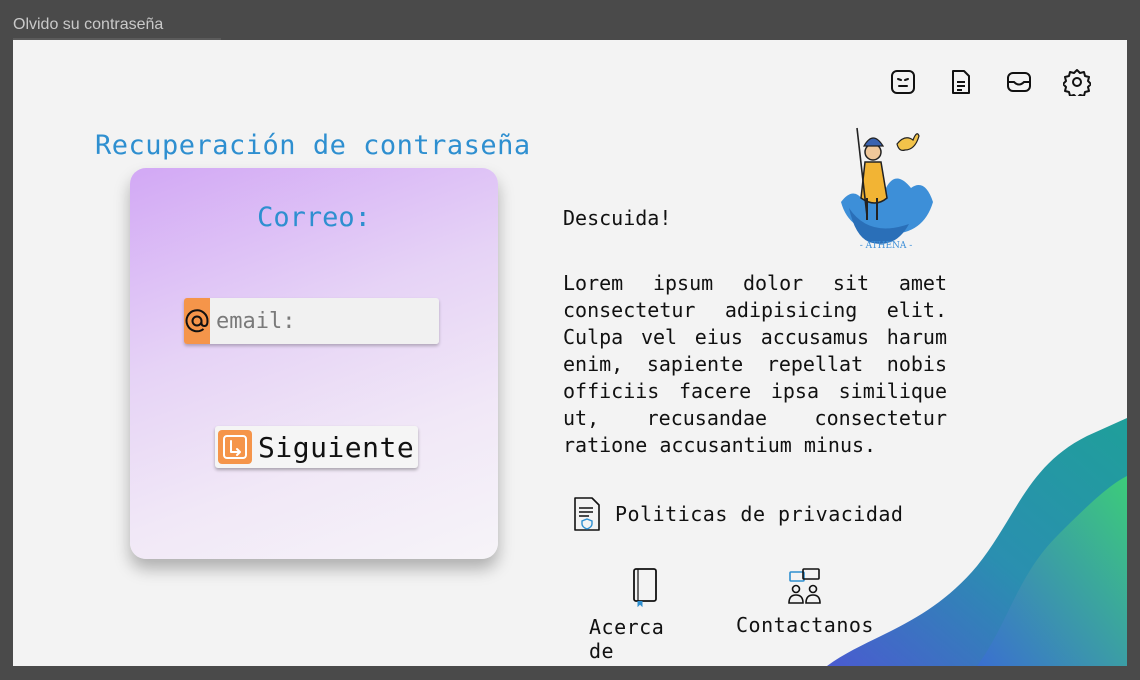 The image size is (1140, 680). What do you see at coordinates (645, 587) in the screenshot?
I see `book-icon` at bounding box center [645, 587].